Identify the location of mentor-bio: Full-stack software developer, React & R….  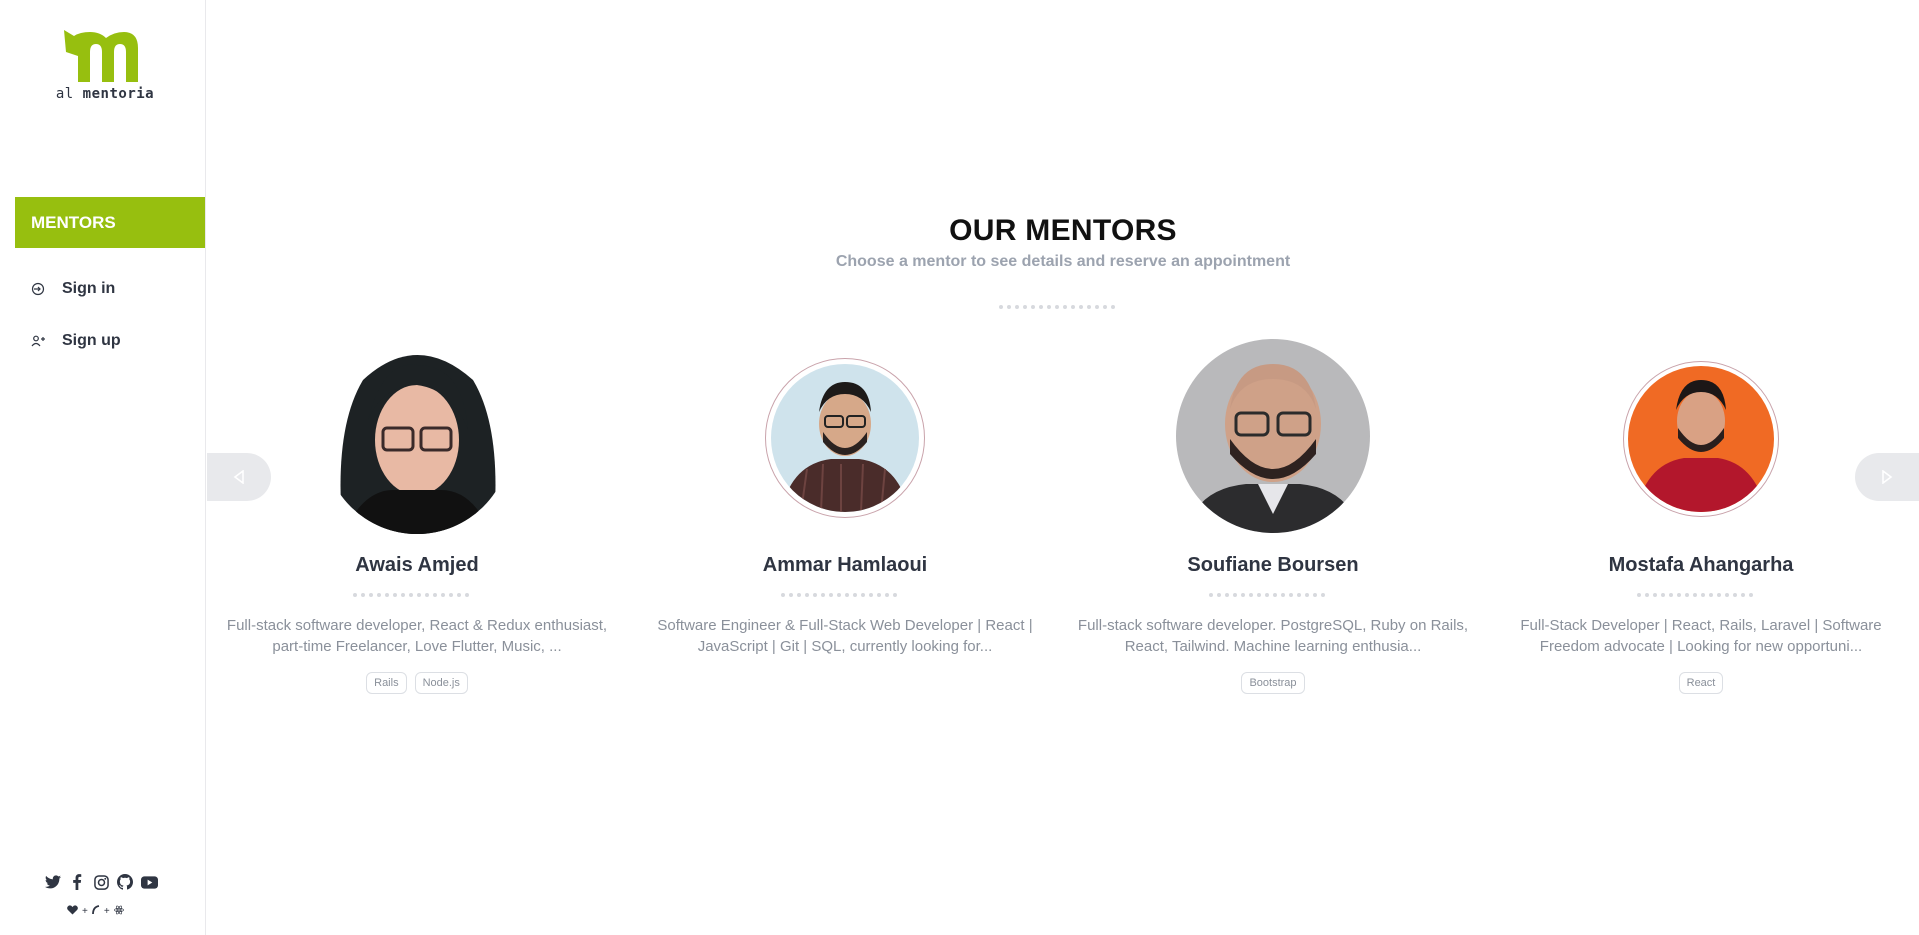
(417, 636).